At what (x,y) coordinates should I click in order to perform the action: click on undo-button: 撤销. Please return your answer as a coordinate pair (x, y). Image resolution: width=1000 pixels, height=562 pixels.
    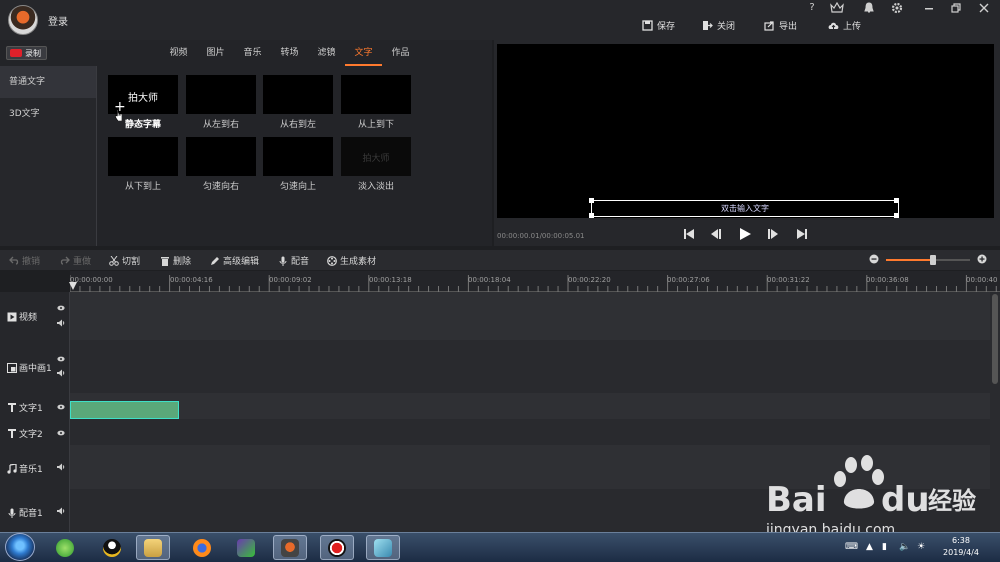
    Looking at the image, I should click on (24, 260).